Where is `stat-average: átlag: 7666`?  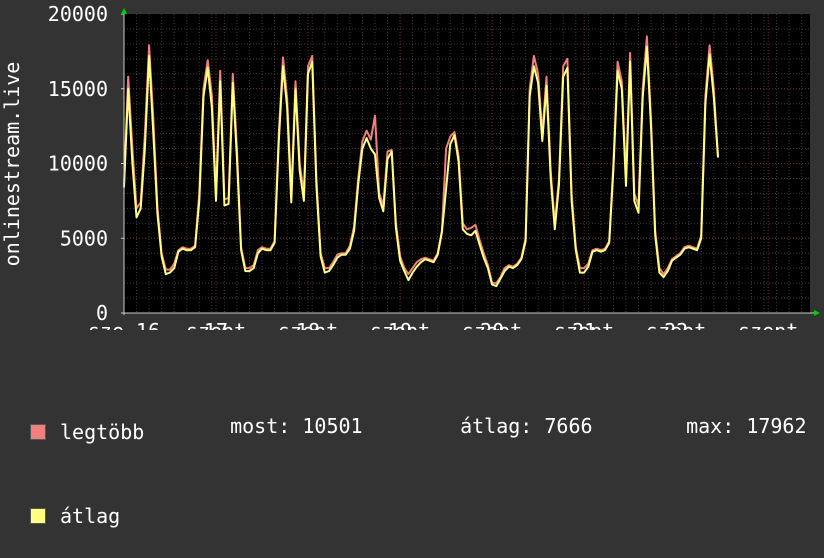 stat-average: átlag: 7666 is located at coordinates (514, 414).